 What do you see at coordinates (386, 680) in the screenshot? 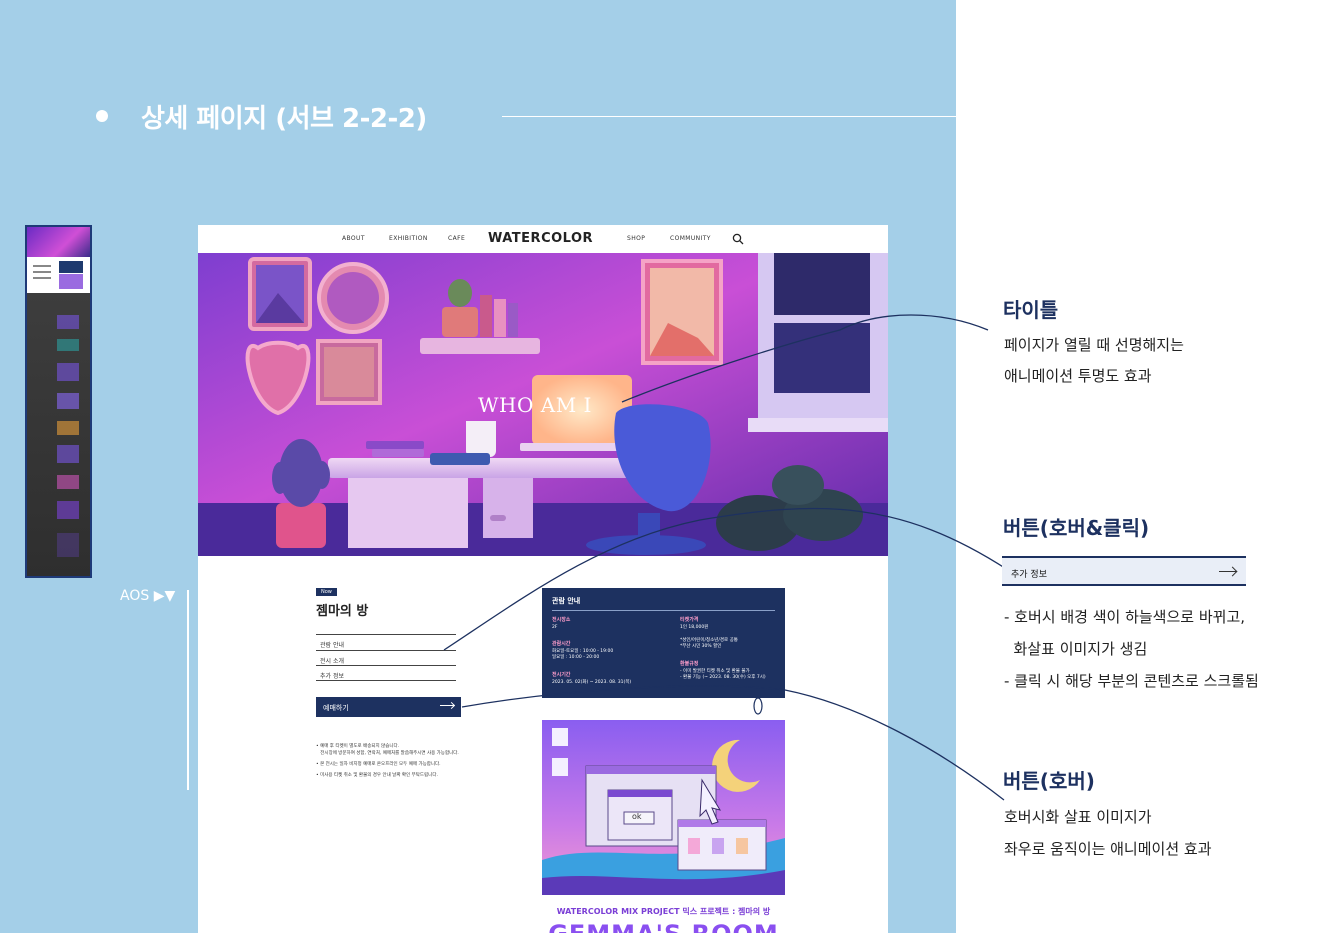
I see `menu-divider` at bounding box center [386, 680].